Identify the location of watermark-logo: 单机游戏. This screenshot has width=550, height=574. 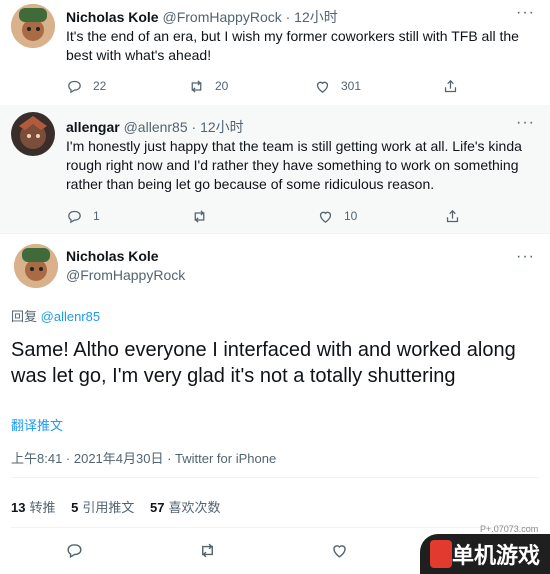
(485, 554).